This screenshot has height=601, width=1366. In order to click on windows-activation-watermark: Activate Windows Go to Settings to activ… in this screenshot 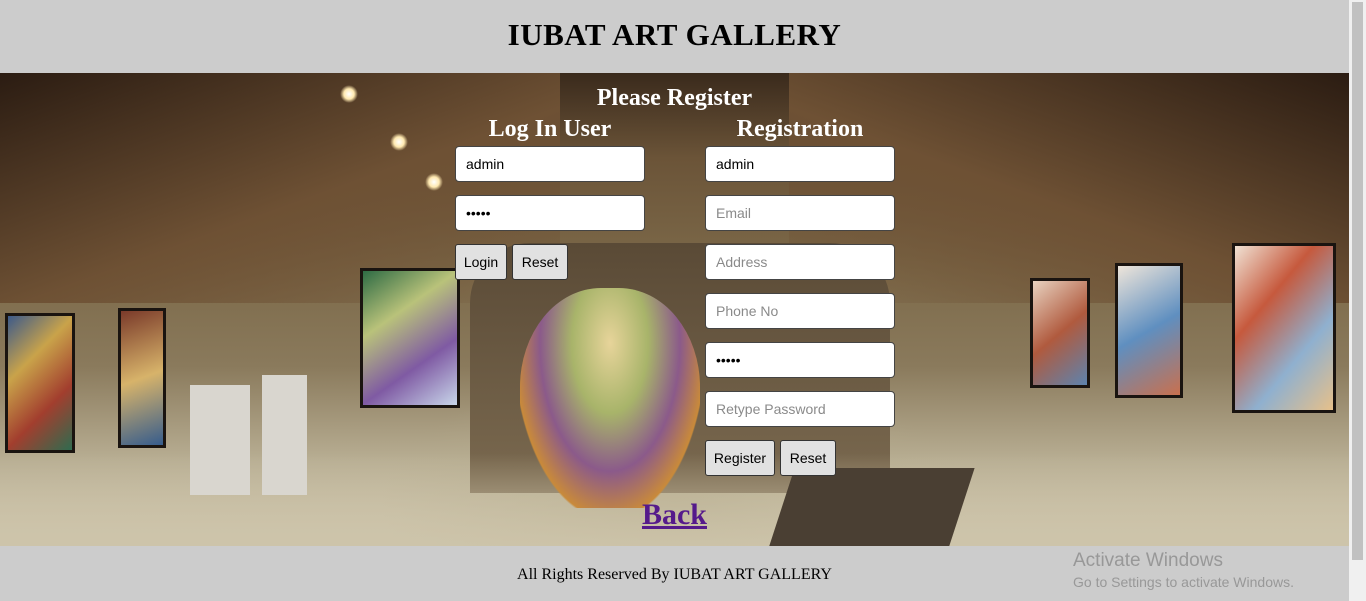, I will do `click(1183, 570)`.